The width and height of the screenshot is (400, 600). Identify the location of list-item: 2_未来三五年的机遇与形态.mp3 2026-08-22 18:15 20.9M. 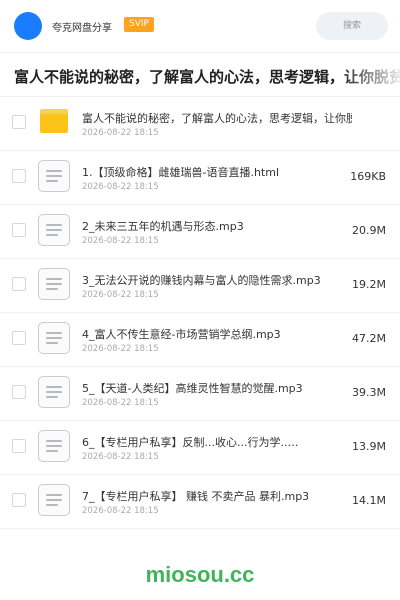
(200, 232).